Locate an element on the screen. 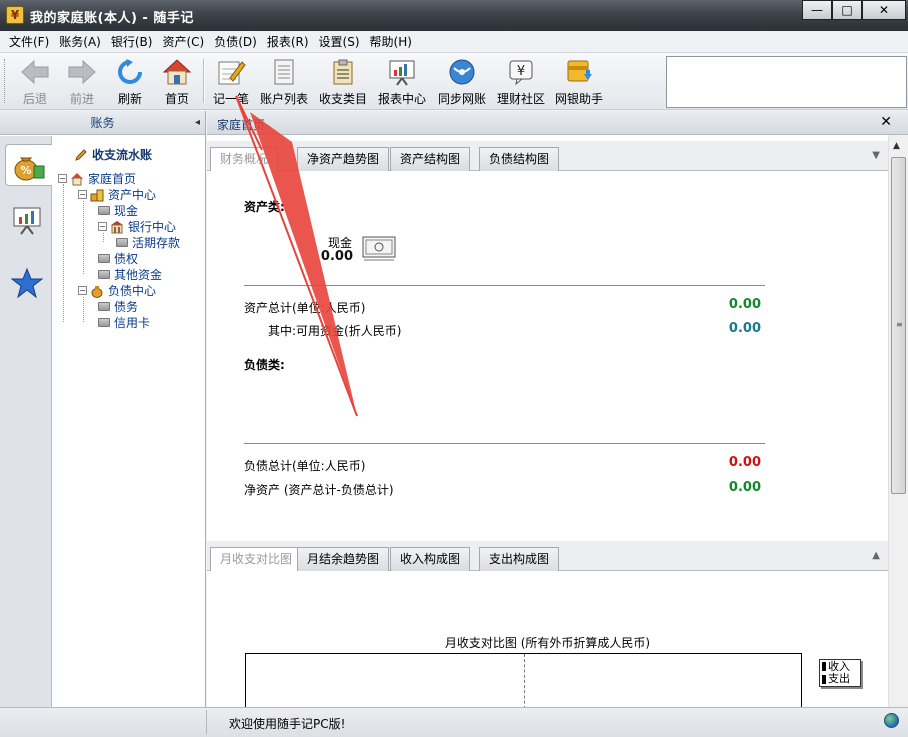  overview-tabs: 财务概况 净资产趋势图 资产结构图 负债结构图 ▼ is located at coordinates (547, 156).